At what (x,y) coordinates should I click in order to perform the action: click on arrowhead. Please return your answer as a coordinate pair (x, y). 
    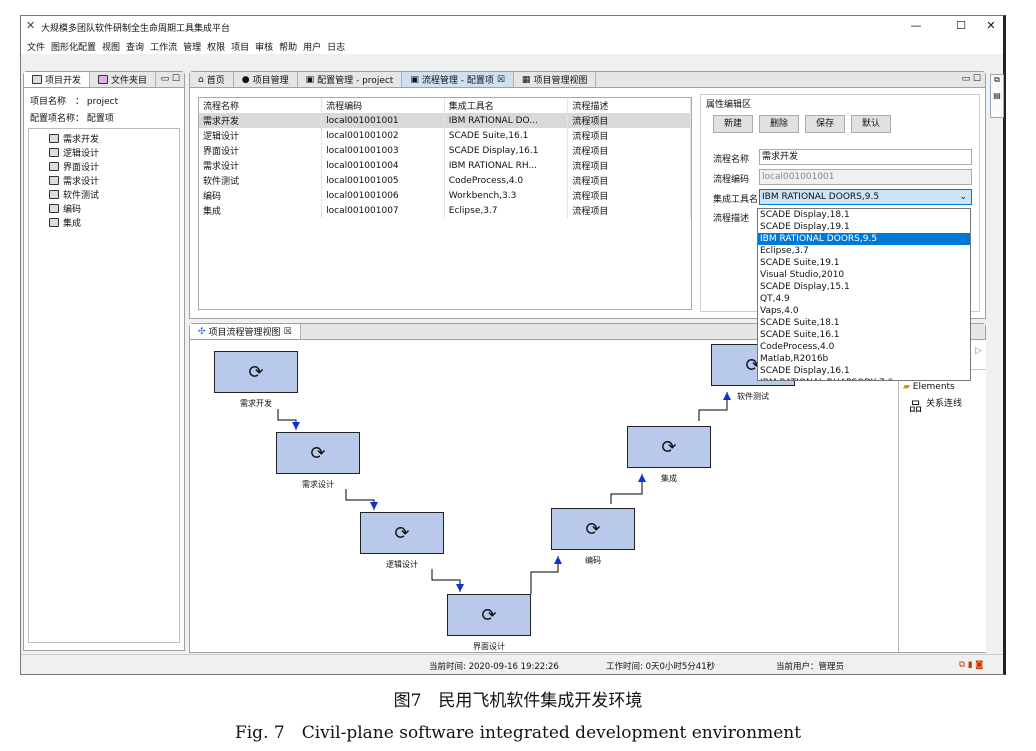
    Looking at the image, I should click on (374, 506).